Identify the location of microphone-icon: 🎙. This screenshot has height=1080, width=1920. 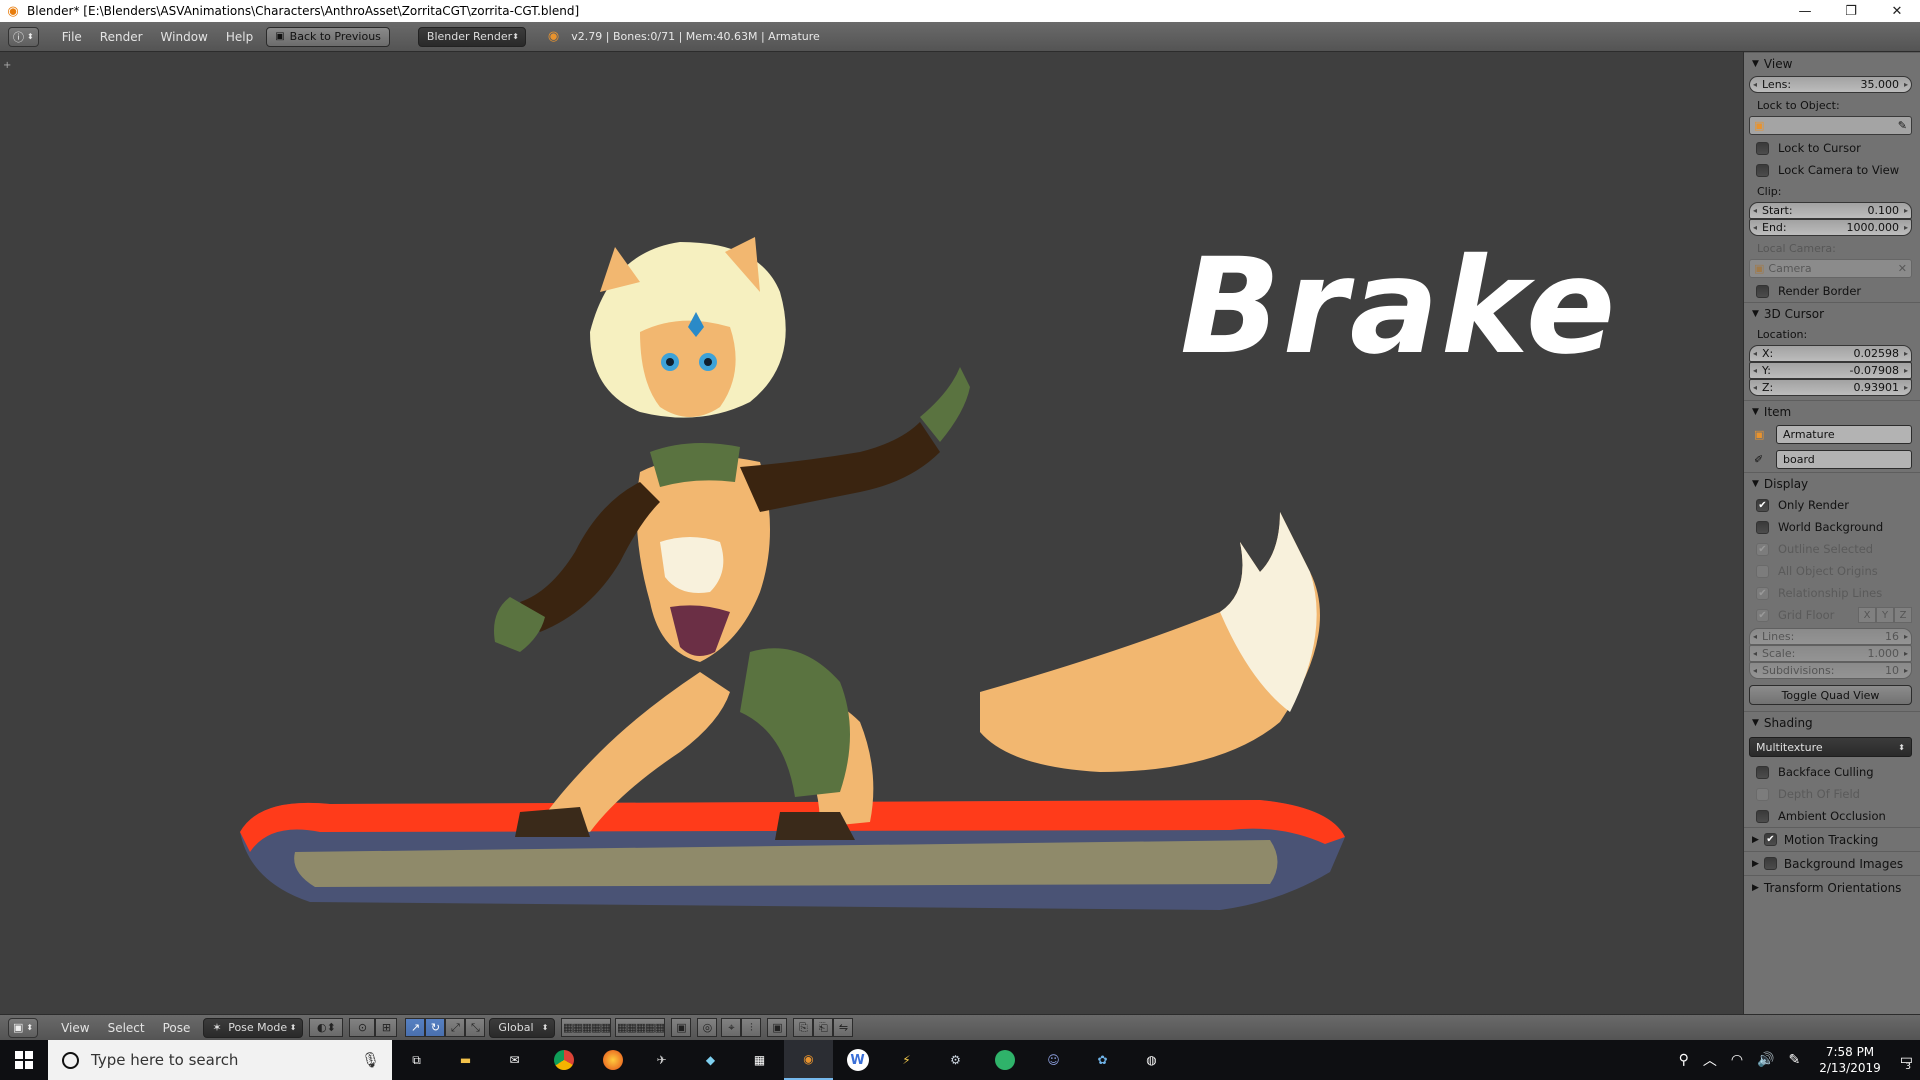
(370, 1060).